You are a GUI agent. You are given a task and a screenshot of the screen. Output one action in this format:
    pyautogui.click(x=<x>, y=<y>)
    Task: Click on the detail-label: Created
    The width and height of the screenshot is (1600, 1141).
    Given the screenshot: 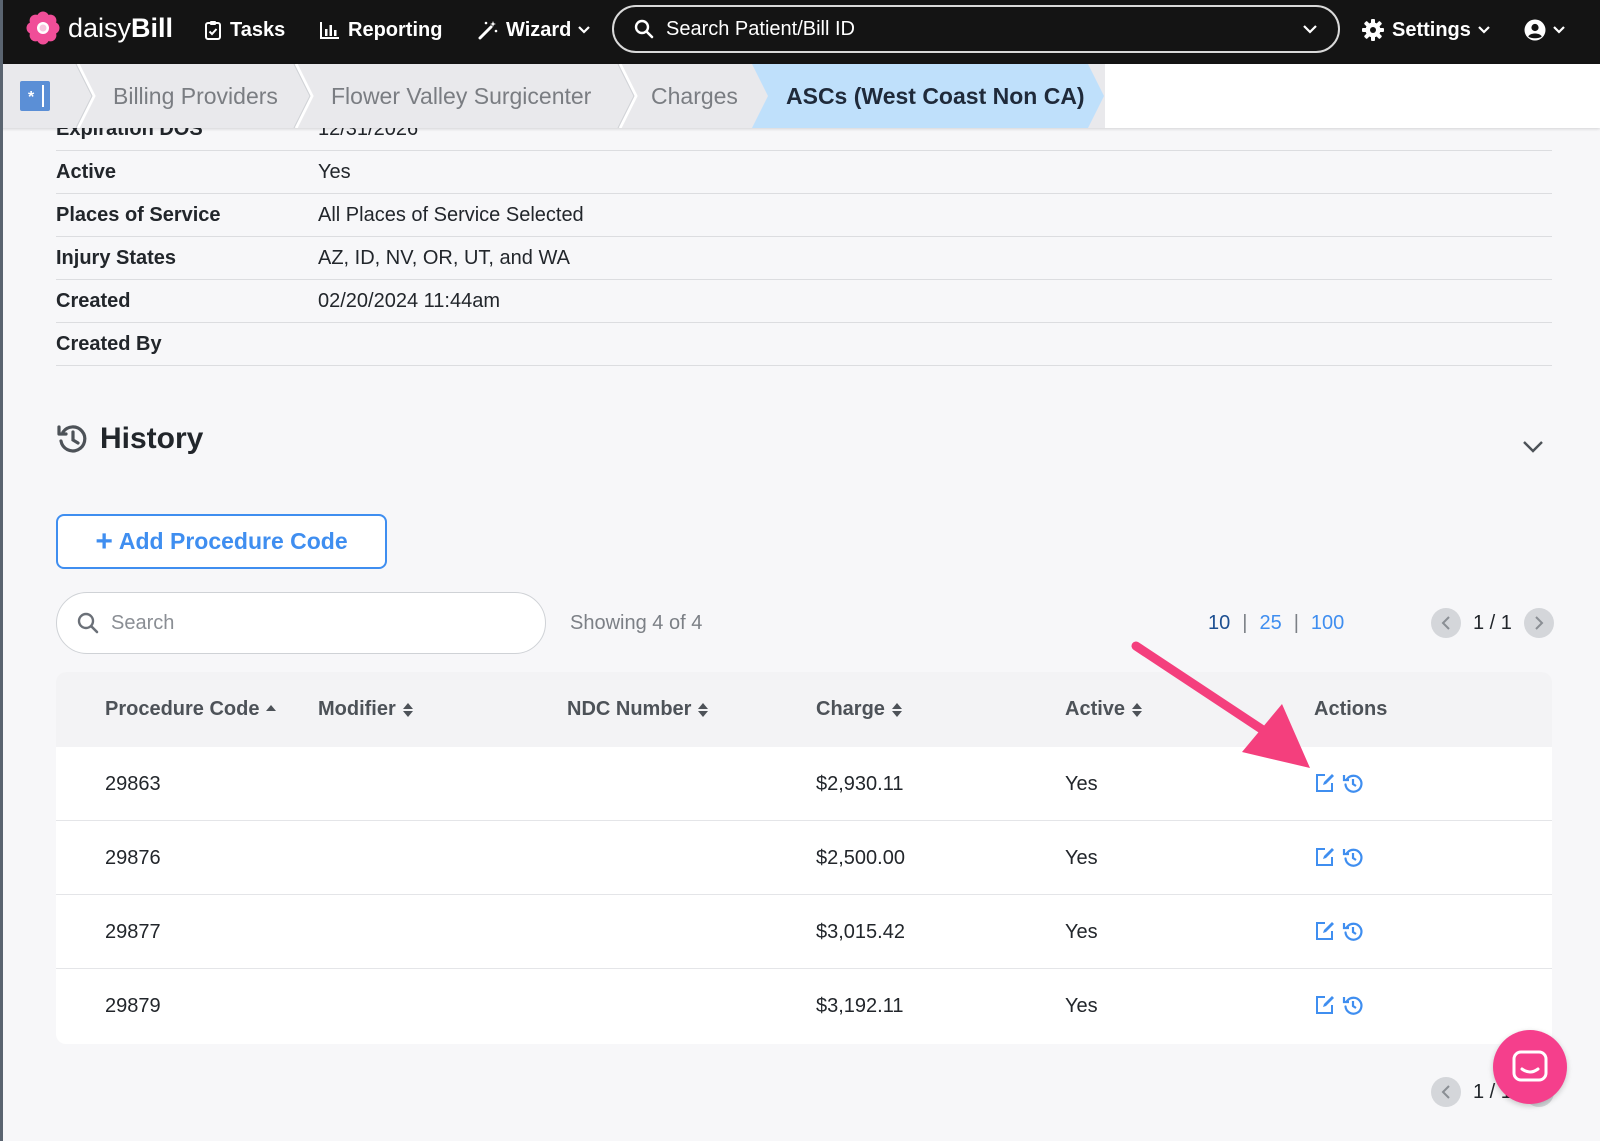 What is the action you would take?
    pyautogui.click(x=93, y=300)
    